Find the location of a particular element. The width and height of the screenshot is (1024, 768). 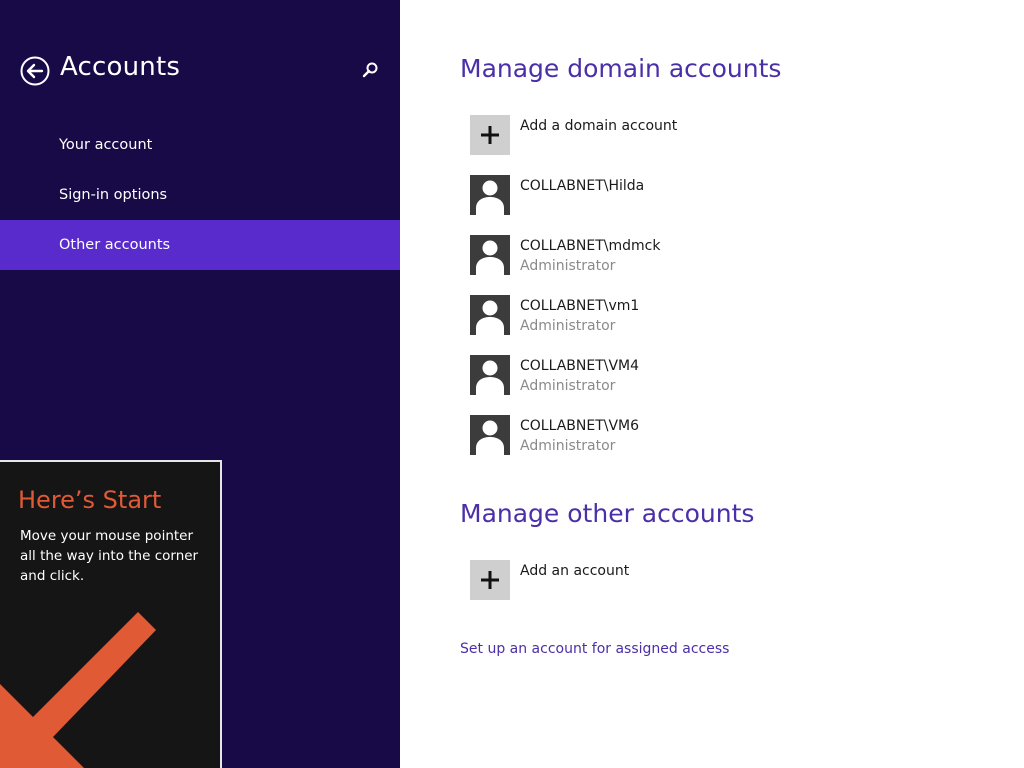

search-button is located at coordinates (370, 70).